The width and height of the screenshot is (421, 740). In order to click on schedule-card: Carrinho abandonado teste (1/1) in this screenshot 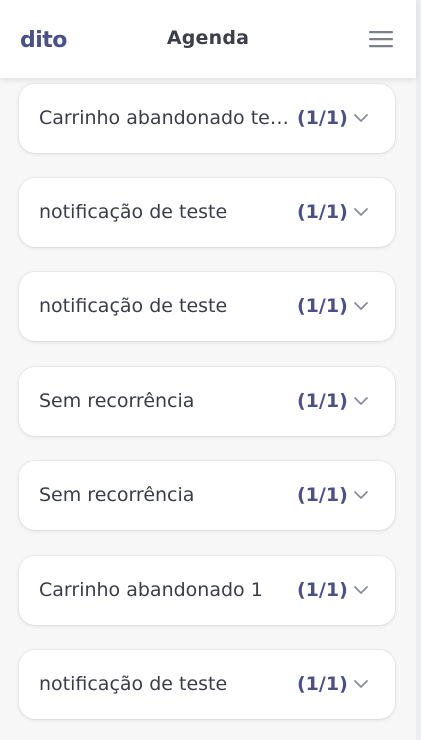, I will do `click(207, 118)`.